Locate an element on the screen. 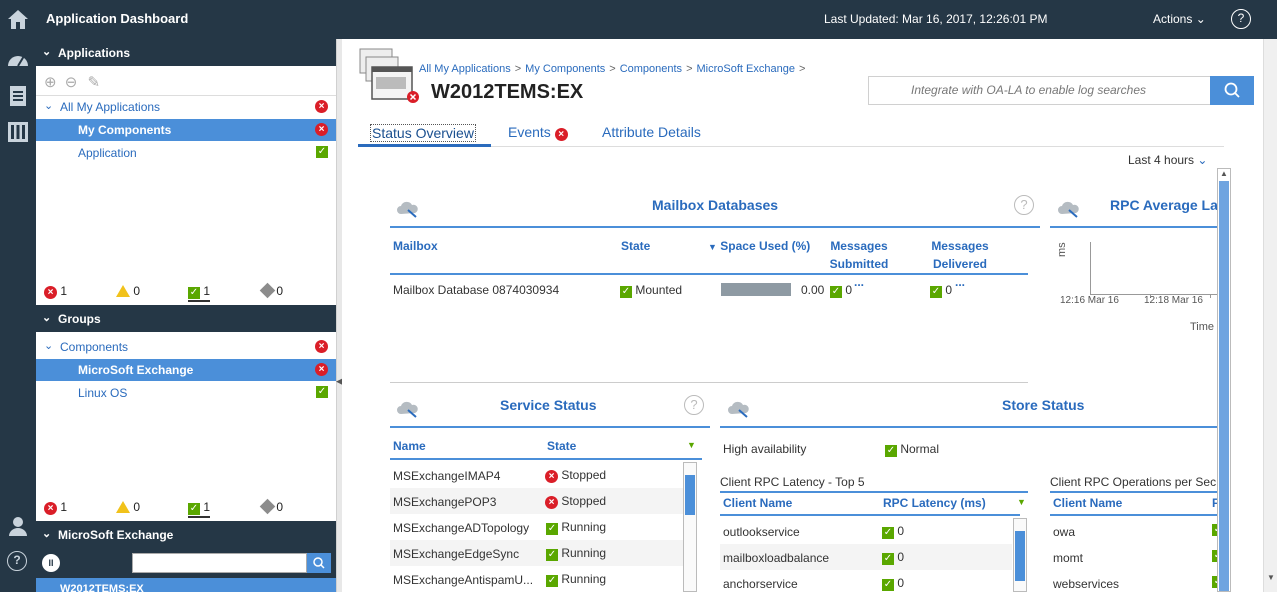 Image resolution: width=1277 pixels, height=592 pixels. col-mailbox: Mailbox is located at coordinates (415, 246).